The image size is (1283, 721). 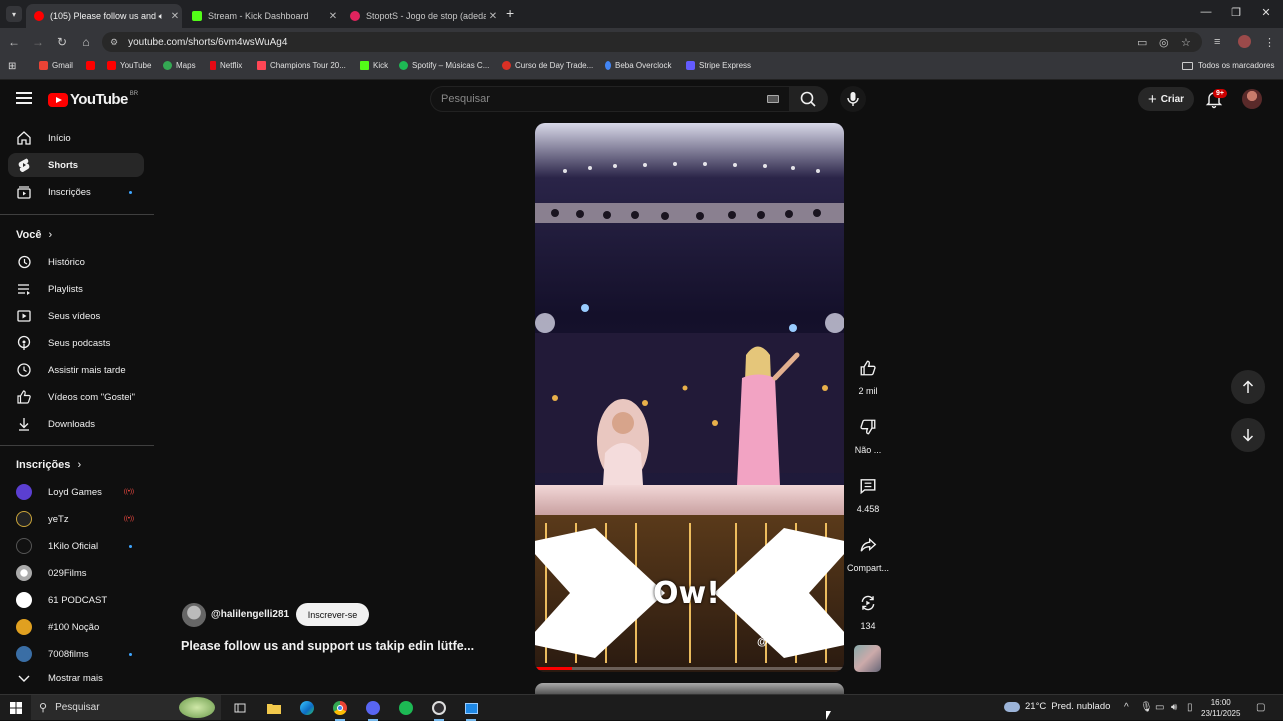 What do you see at coordinates (76, 519) in the screenshot?
I see `sidebar-channel-yetz: yeTz ((•))` at bounding box center [76, 519].